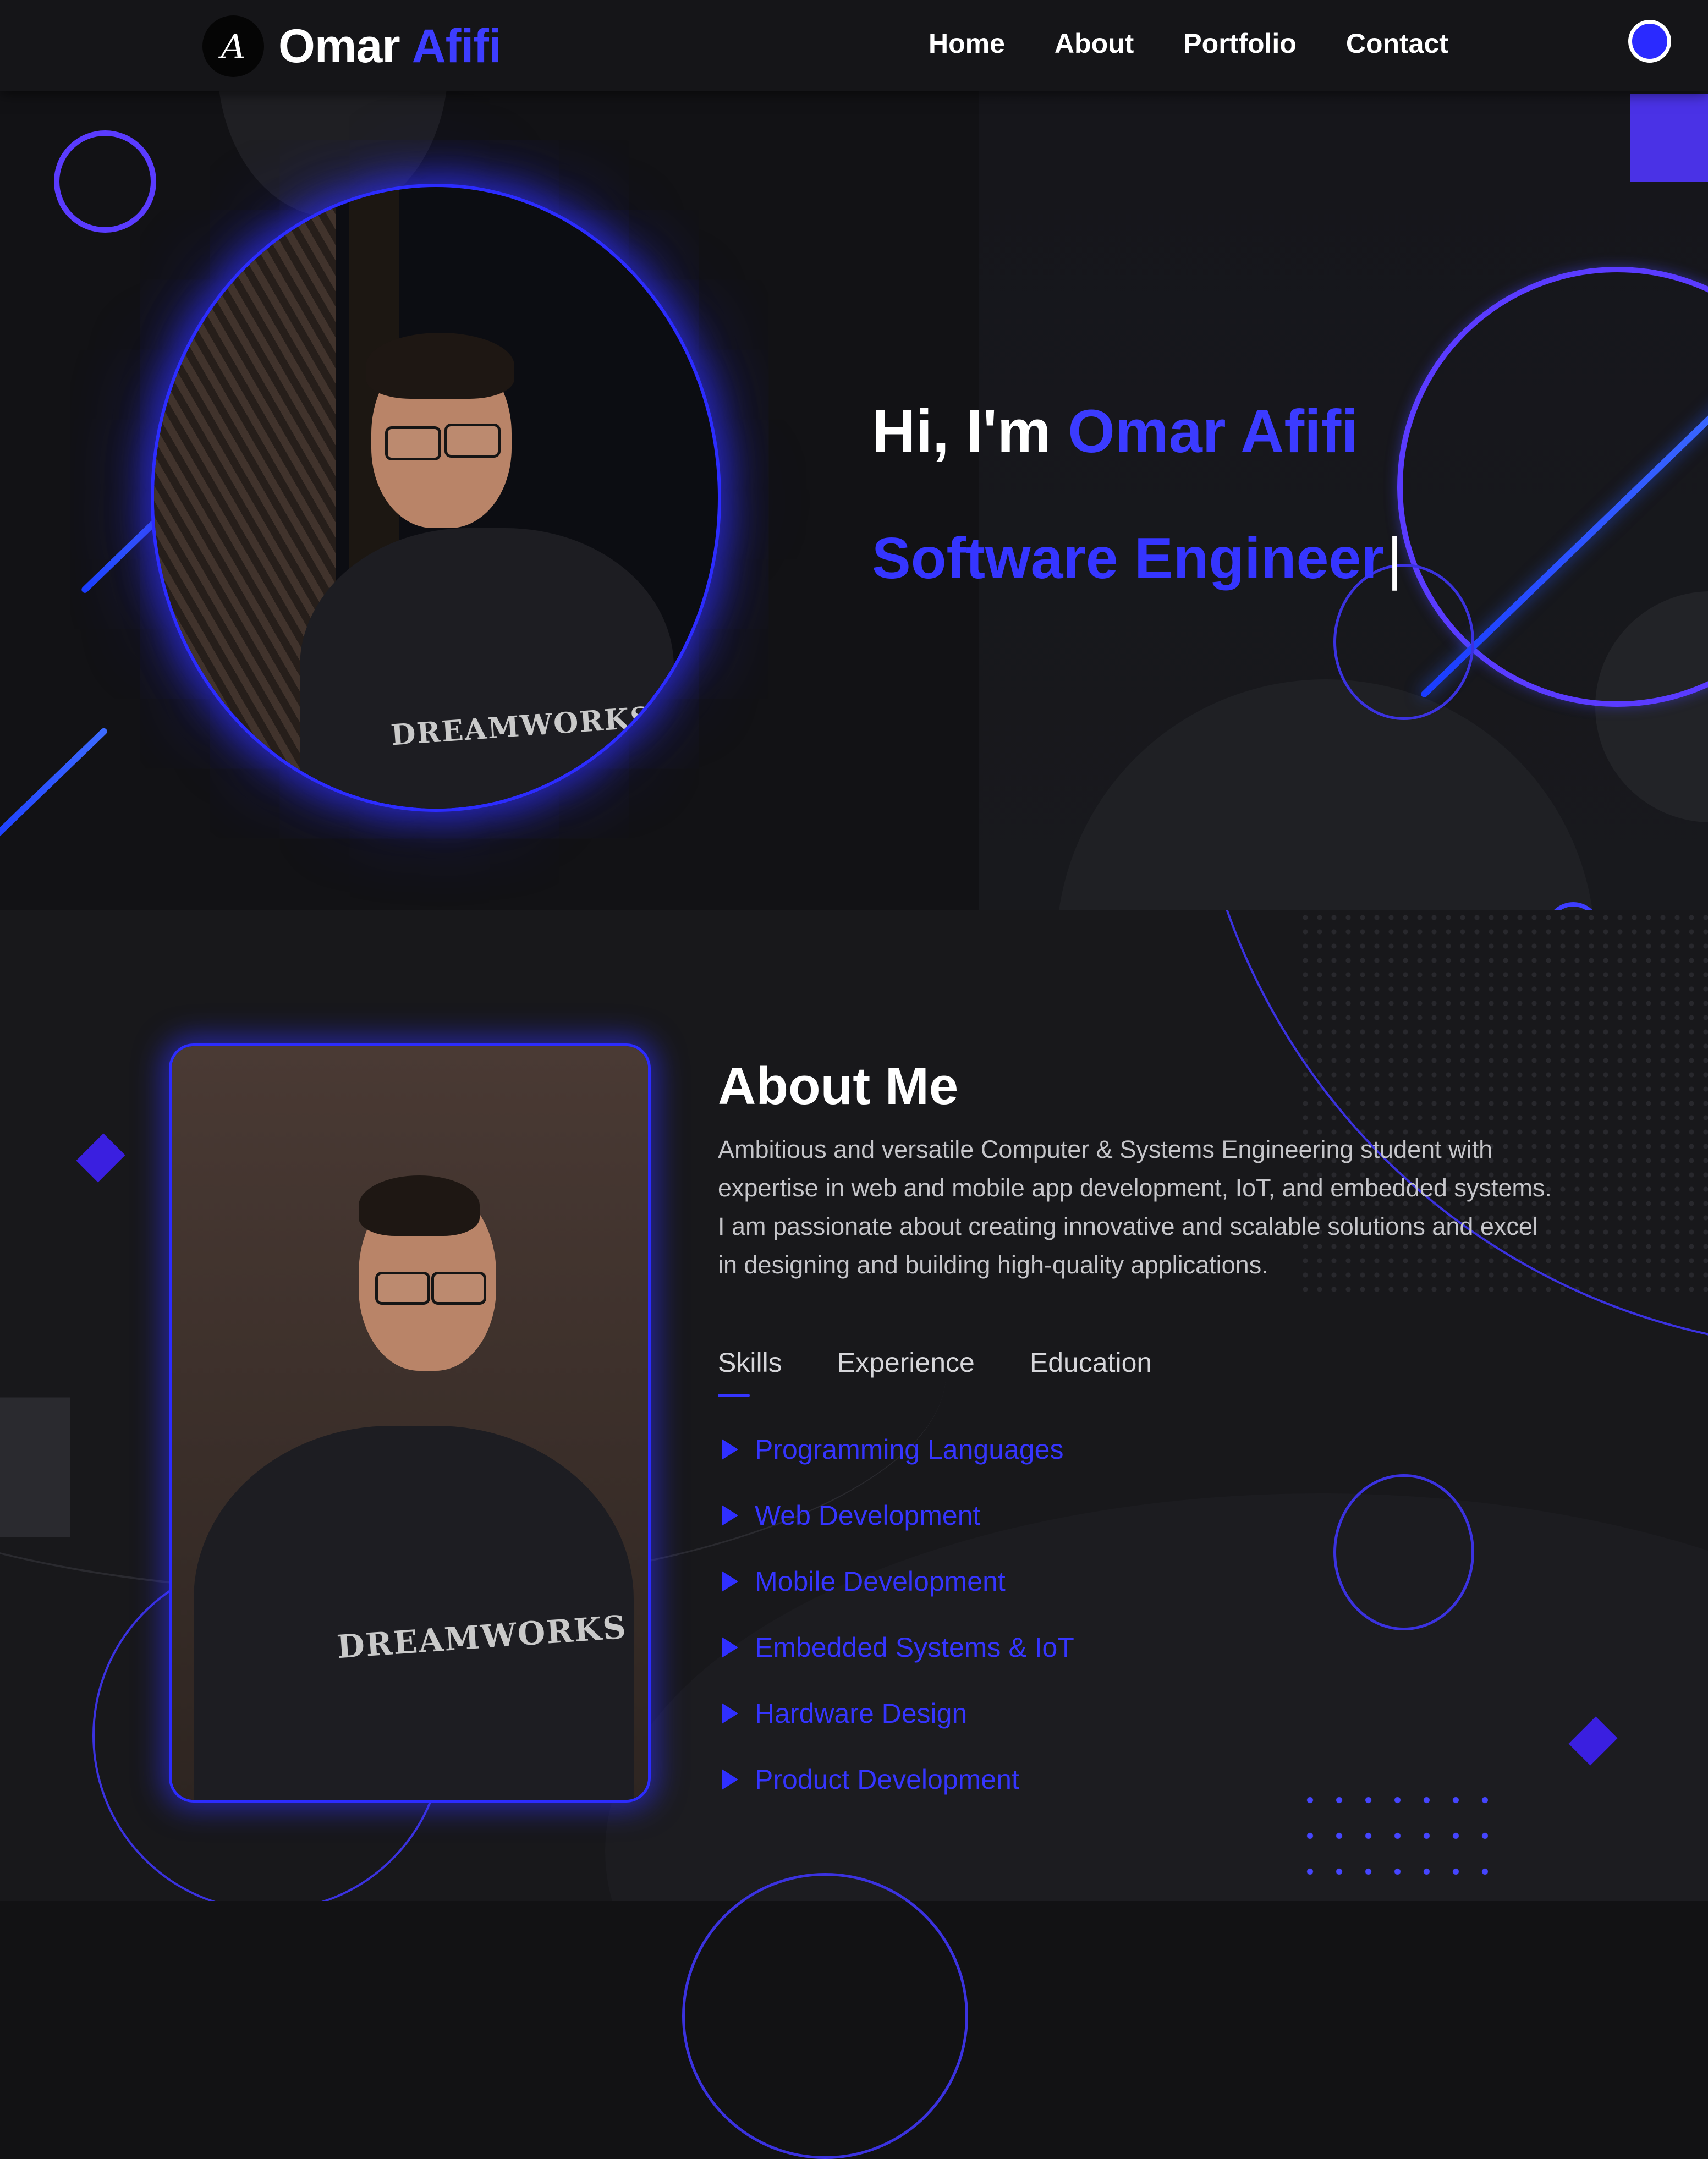  I want to click on decorative-arc, so click(825, 2016).